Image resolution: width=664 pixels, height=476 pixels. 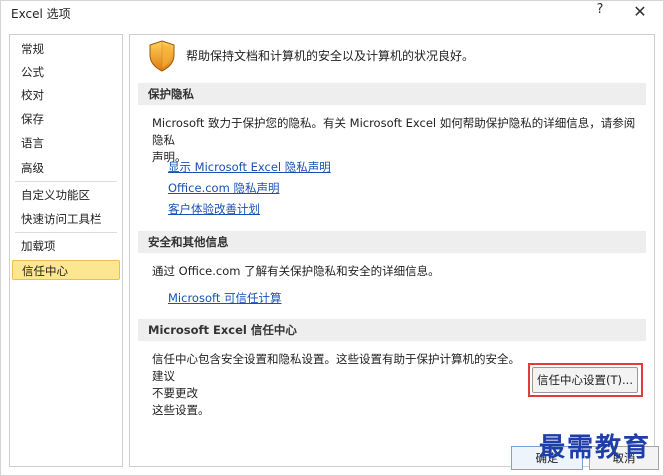 I want to click on sidebar-item-general: 常规, so click(x=66, y=49).